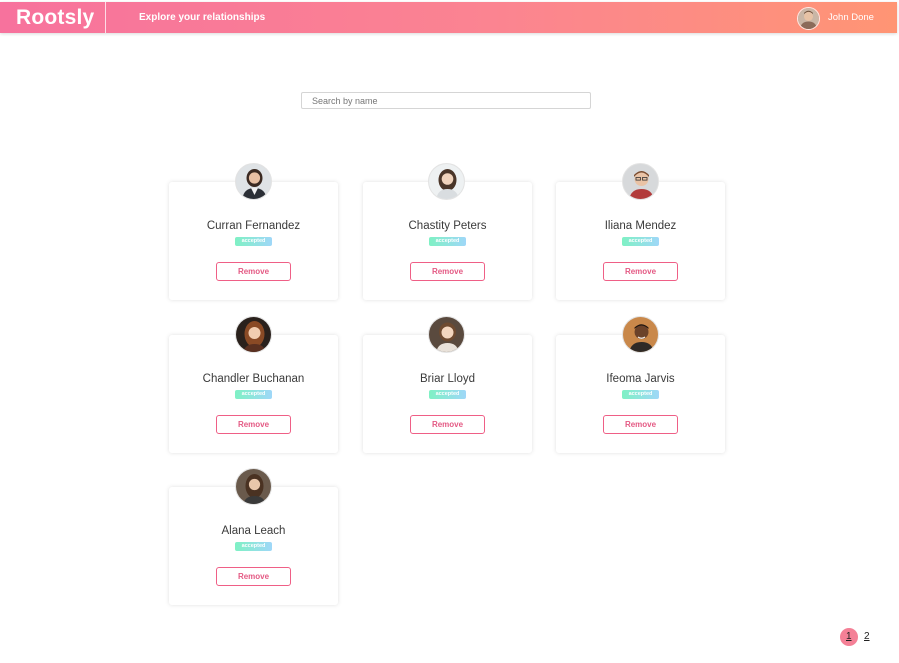  I want to click on connection-name: Ifeoma Jarvis, so click(640, 379).